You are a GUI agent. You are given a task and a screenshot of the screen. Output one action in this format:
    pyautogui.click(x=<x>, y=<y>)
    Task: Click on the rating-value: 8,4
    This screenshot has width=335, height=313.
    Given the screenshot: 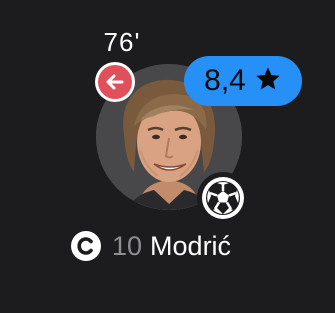 What is the action you would take?
    pyautogui.click(x=225, y=80)
    